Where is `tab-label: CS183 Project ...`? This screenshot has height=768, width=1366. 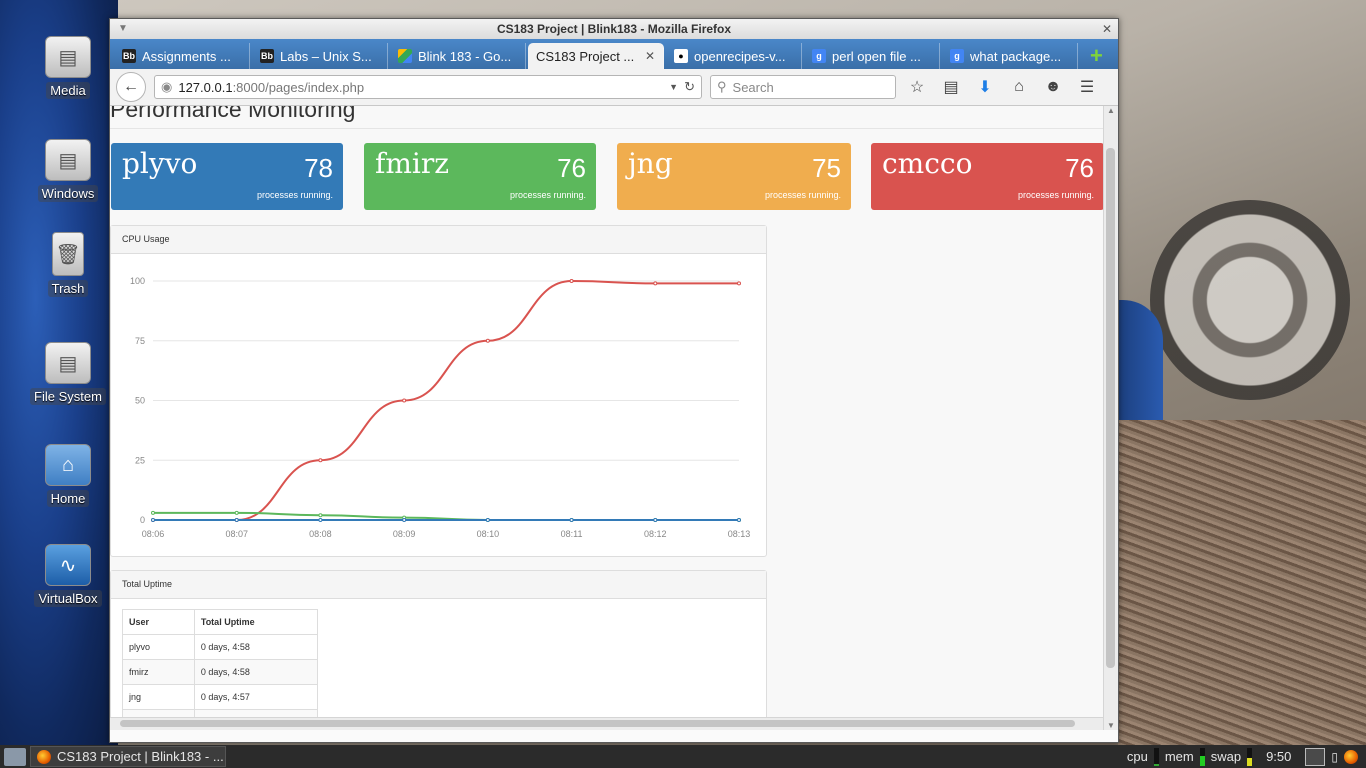
tab-label: CS183 Project ... is located at coordinates (585, 56).